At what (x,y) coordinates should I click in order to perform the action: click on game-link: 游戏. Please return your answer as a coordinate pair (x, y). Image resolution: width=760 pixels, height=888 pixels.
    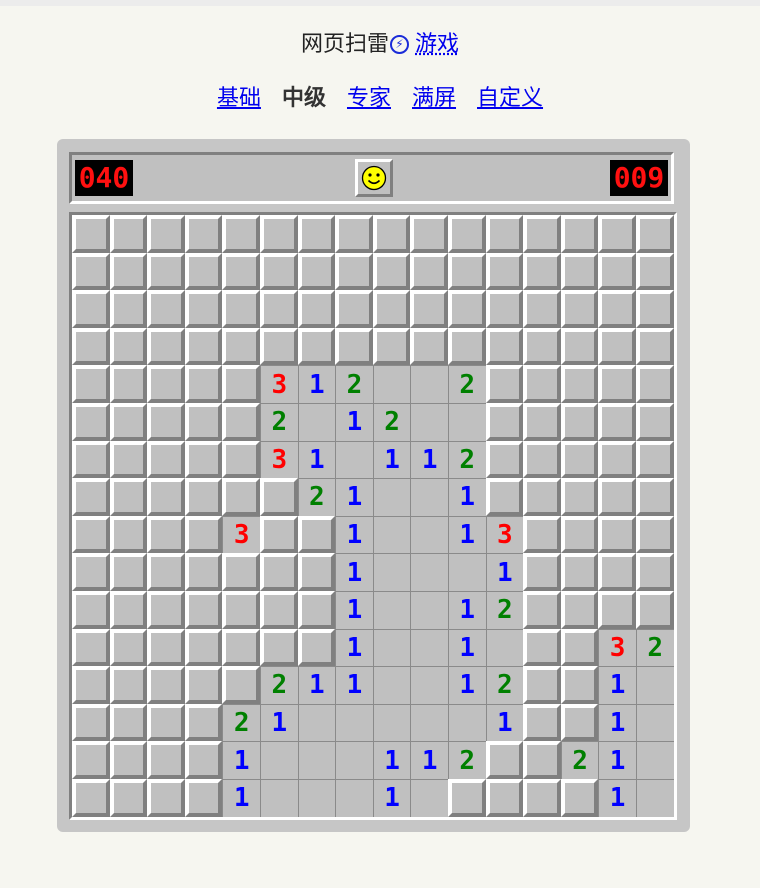
    Looking at the image, I should click on (437, 44).